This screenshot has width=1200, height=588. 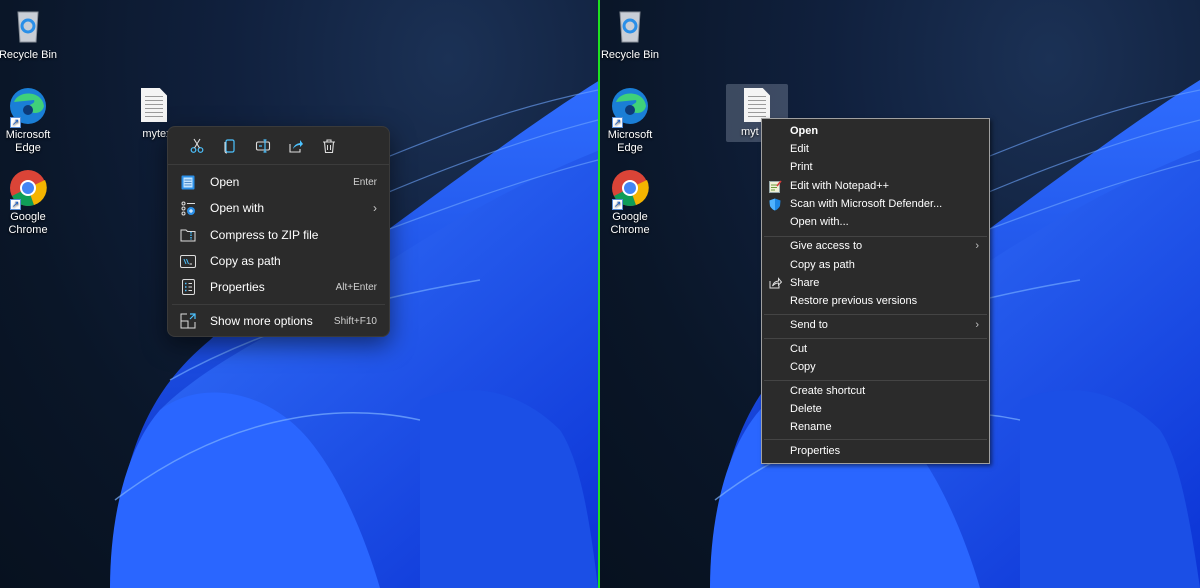 I want to click on menu-item-give-access: Give access to ›, so click(x=875, y=246).